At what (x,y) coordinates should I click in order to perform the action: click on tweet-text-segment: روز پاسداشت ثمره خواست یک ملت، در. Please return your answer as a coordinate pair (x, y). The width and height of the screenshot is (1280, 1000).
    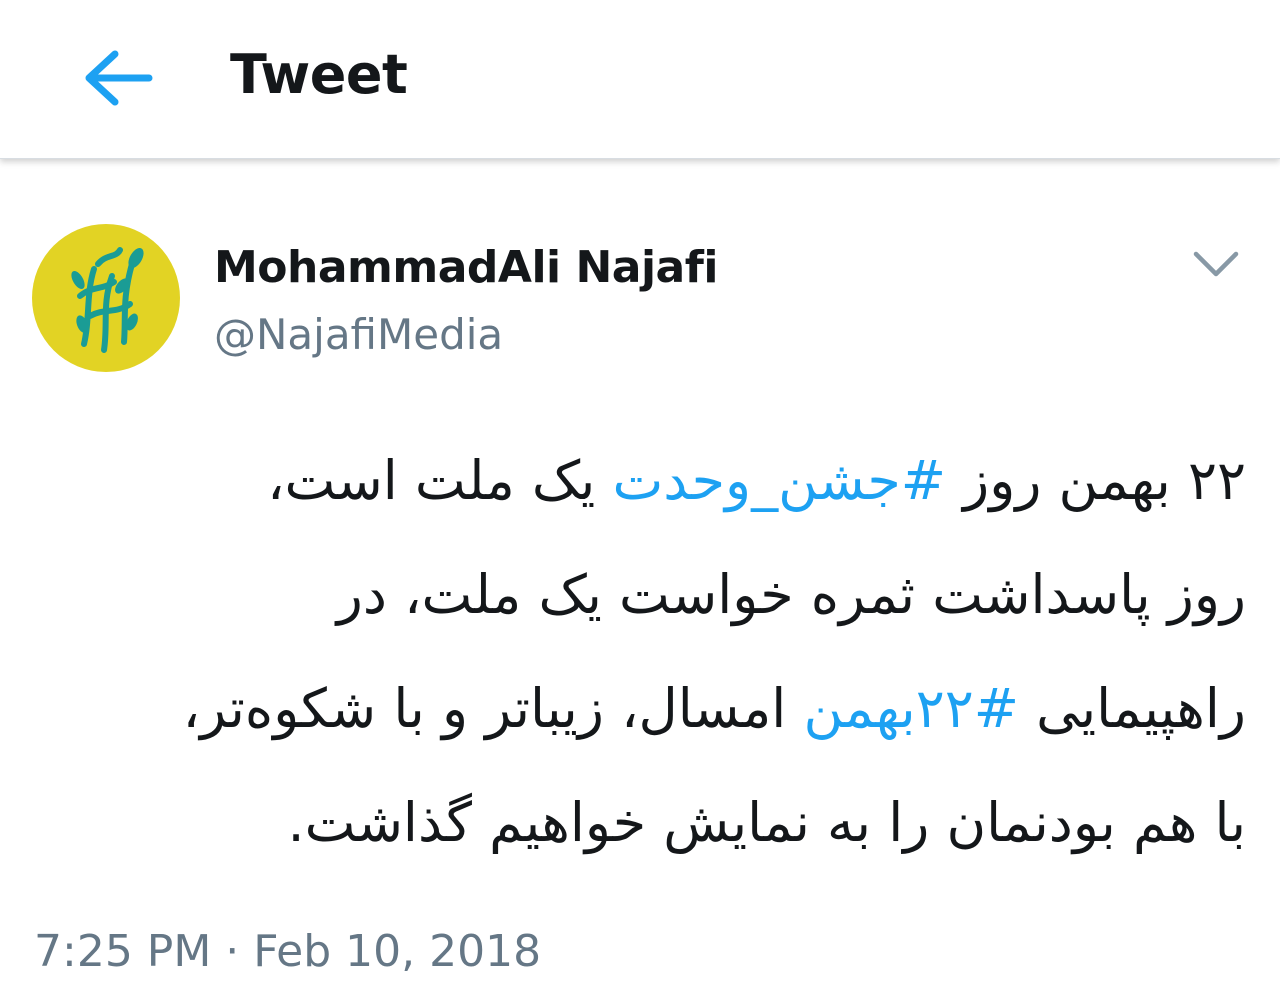
    Looking at the image, I should click on (791, 594).